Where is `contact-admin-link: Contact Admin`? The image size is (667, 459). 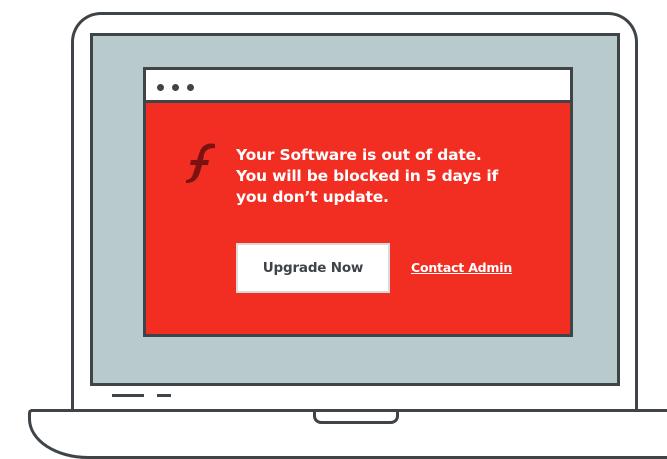 contact-admin-link: Contact Admin is located at coordinates (461, 267).